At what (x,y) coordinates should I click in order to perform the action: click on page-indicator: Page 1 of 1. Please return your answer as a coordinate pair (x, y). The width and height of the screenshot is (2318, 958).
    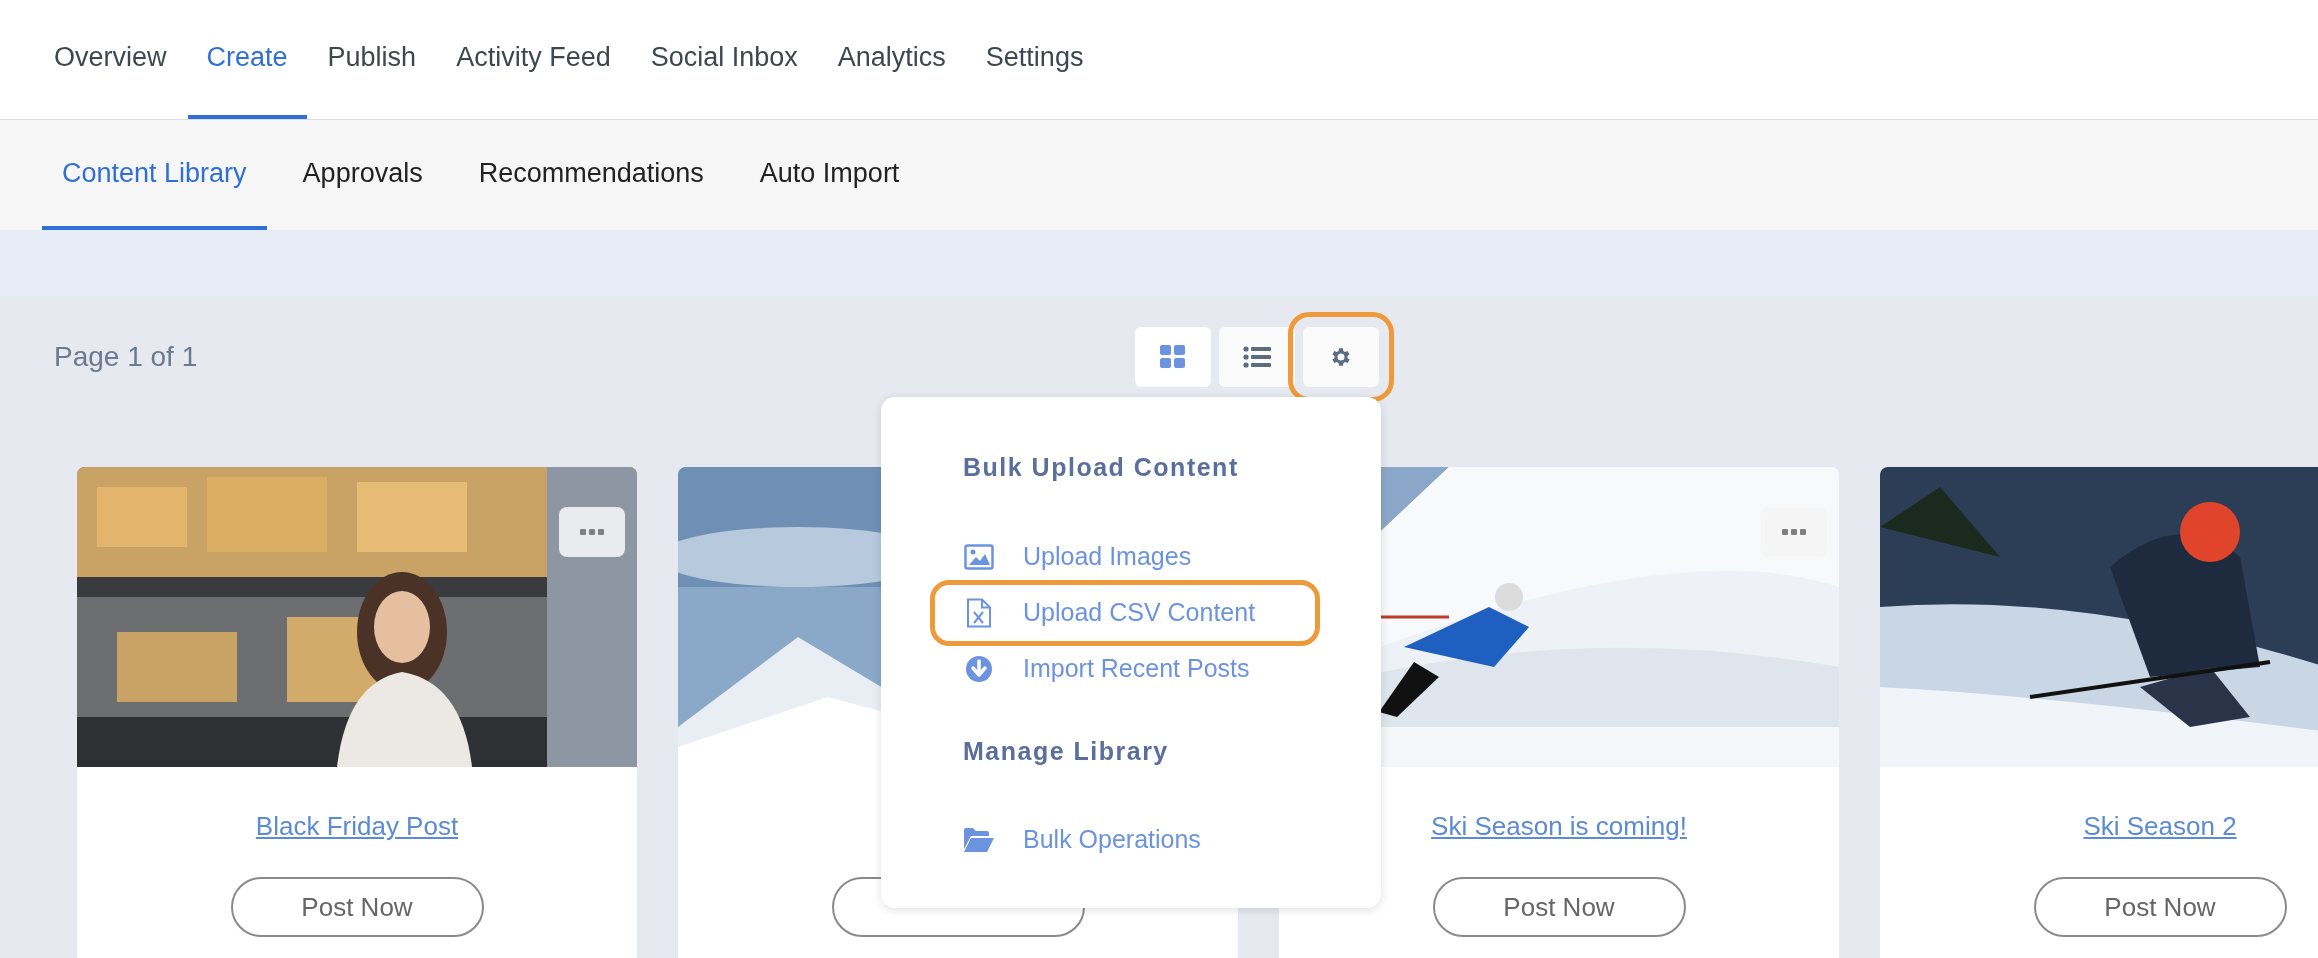
    Looking at the image, I should click on (126, 357).